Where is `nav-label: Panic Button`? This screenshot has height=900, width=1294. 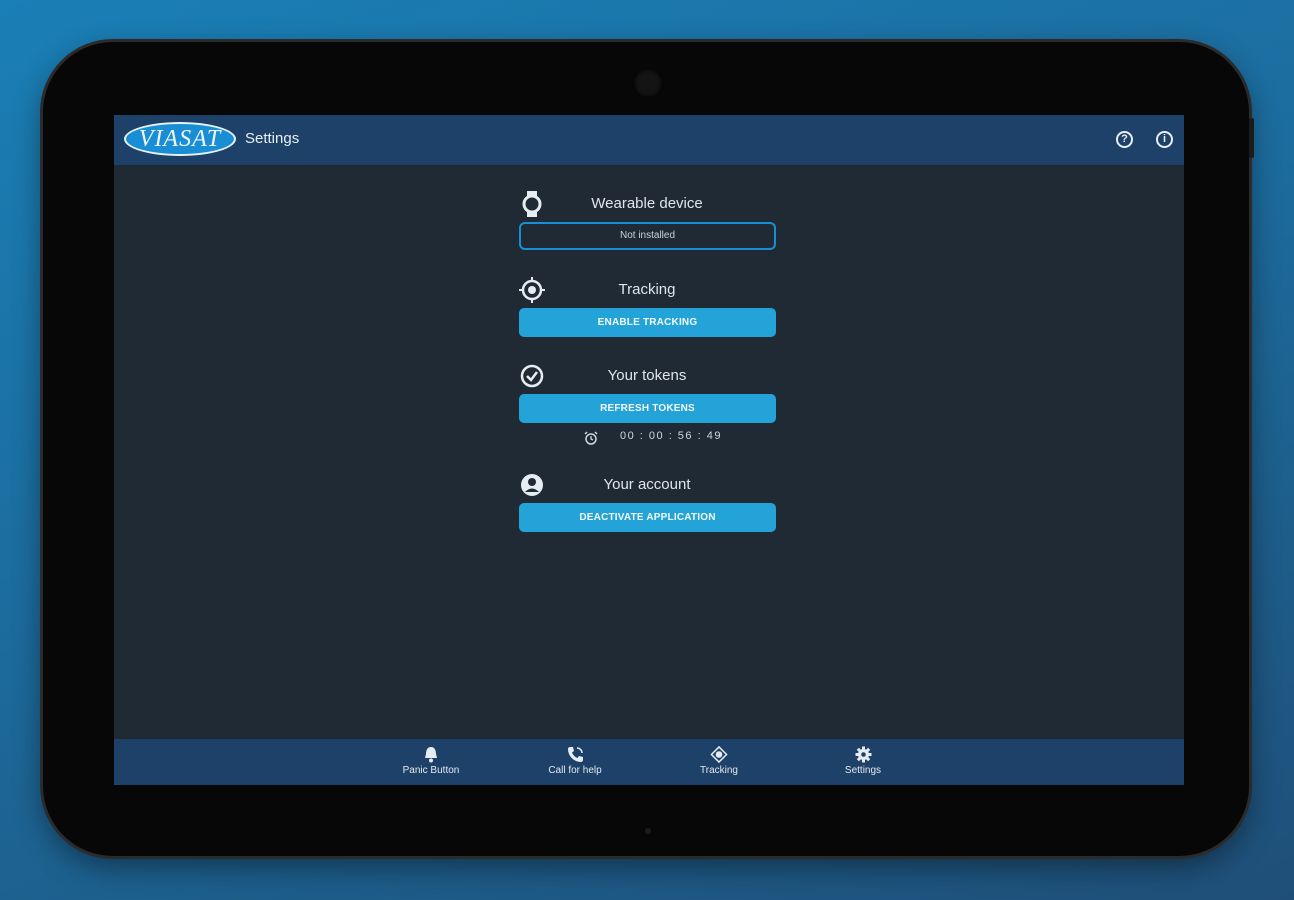 nav-label: Panic Button is located at coordinates (431, 770).